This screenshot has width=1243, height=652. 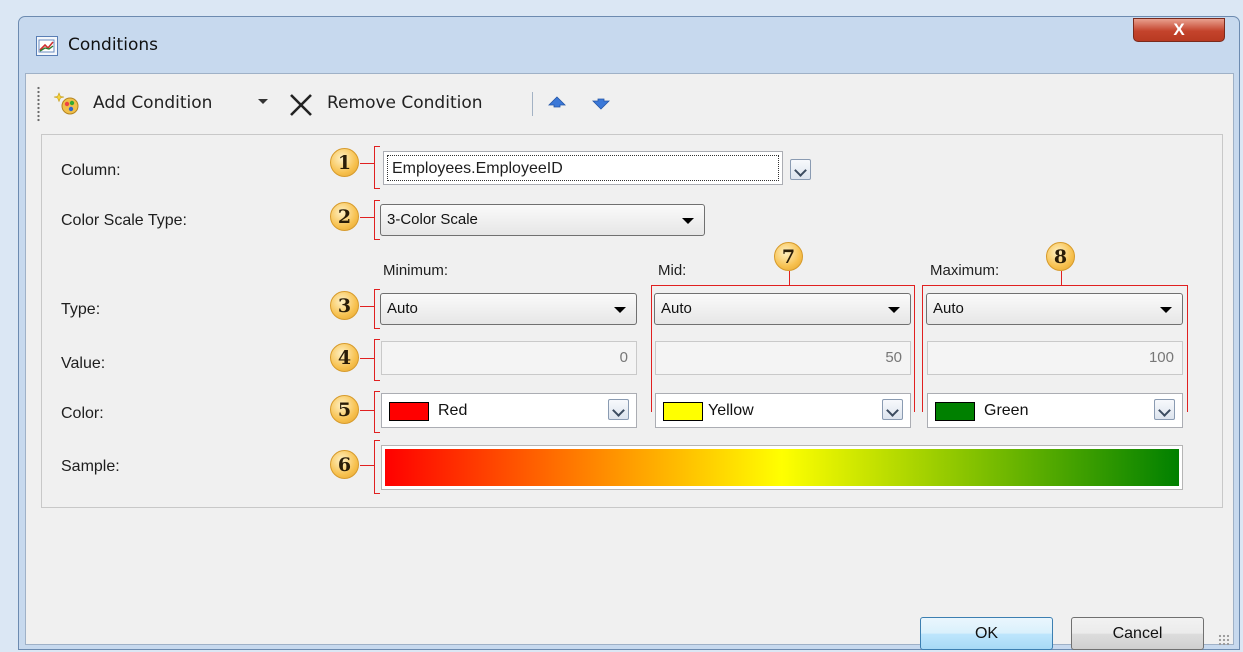 What do you see at coordinates (416, 270) in the screenshot?
I see `minimum-header: Minimum:` at bounding box center [416, 270].